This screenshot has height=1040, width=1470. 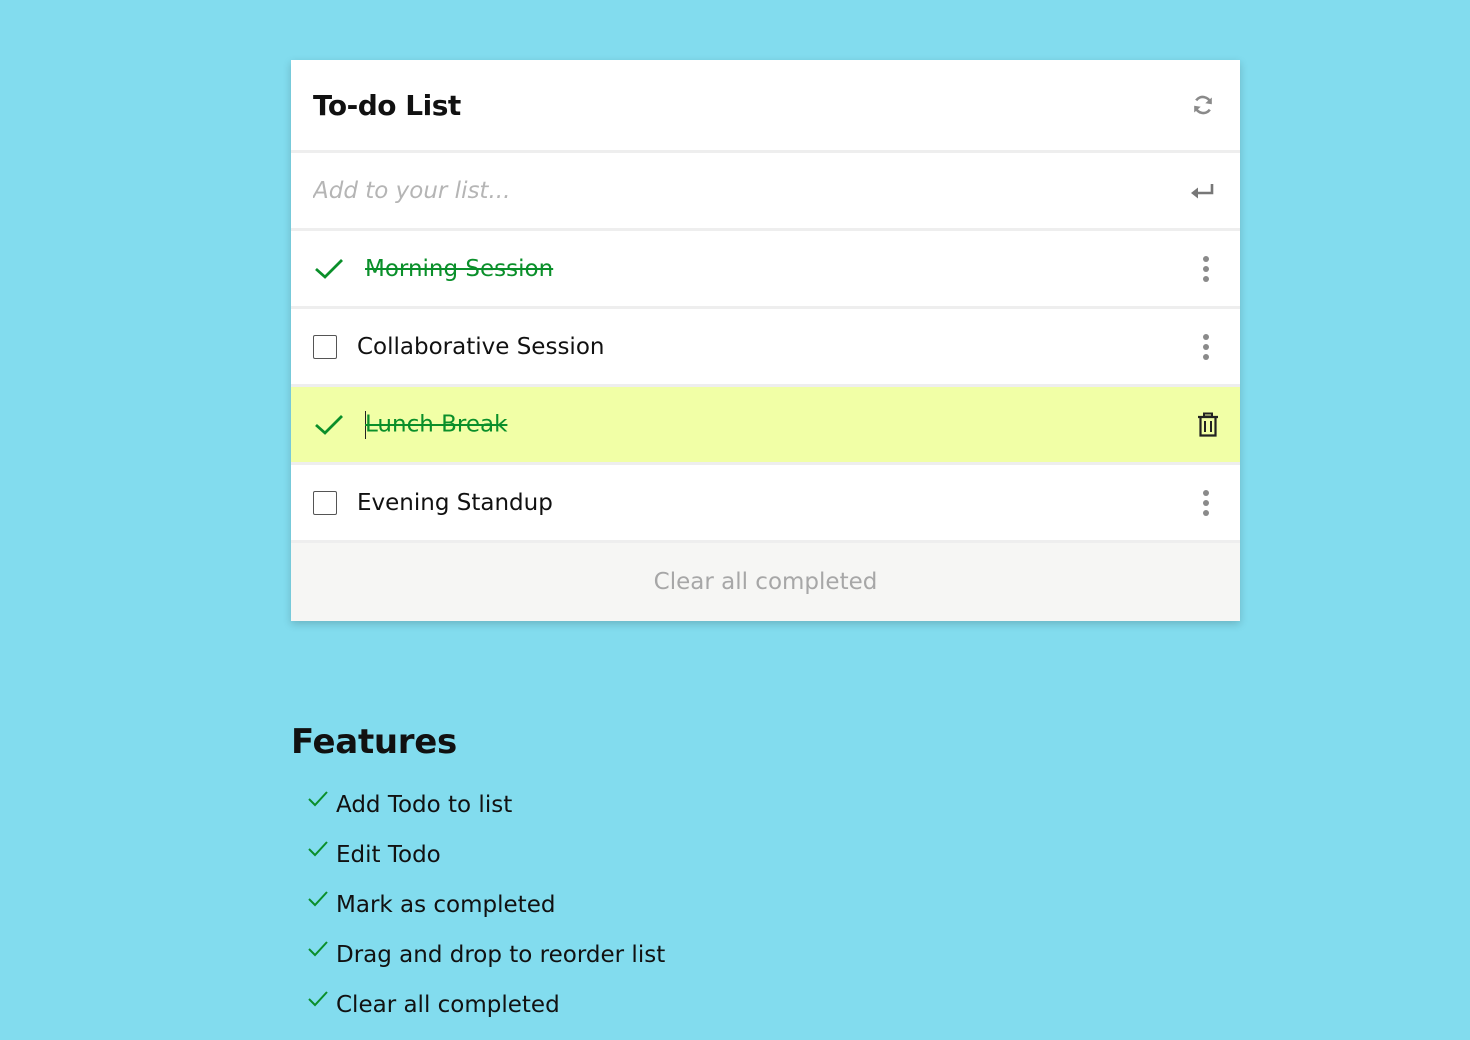 What do you see at coordinates (486, 855) in the screenshot?
I see `feature-item: Edit Todo` at bounding box center [486, 855].